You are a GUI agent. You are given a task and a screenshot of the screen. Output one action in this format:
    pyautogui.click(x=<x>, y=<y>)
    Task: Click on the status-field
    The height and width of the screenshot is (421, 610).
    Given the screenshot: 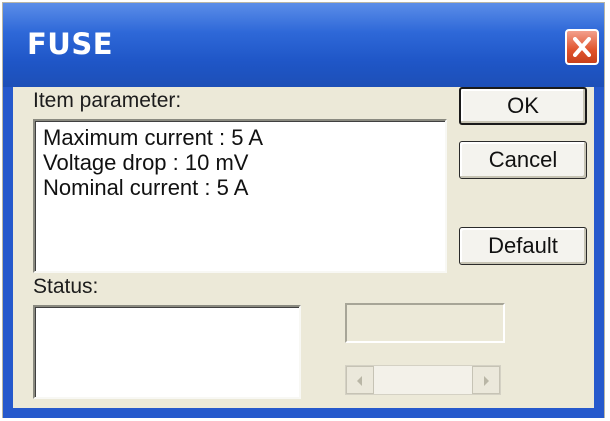 What is the action you would take?
    pyautogui.click(x=167, y=352)
    